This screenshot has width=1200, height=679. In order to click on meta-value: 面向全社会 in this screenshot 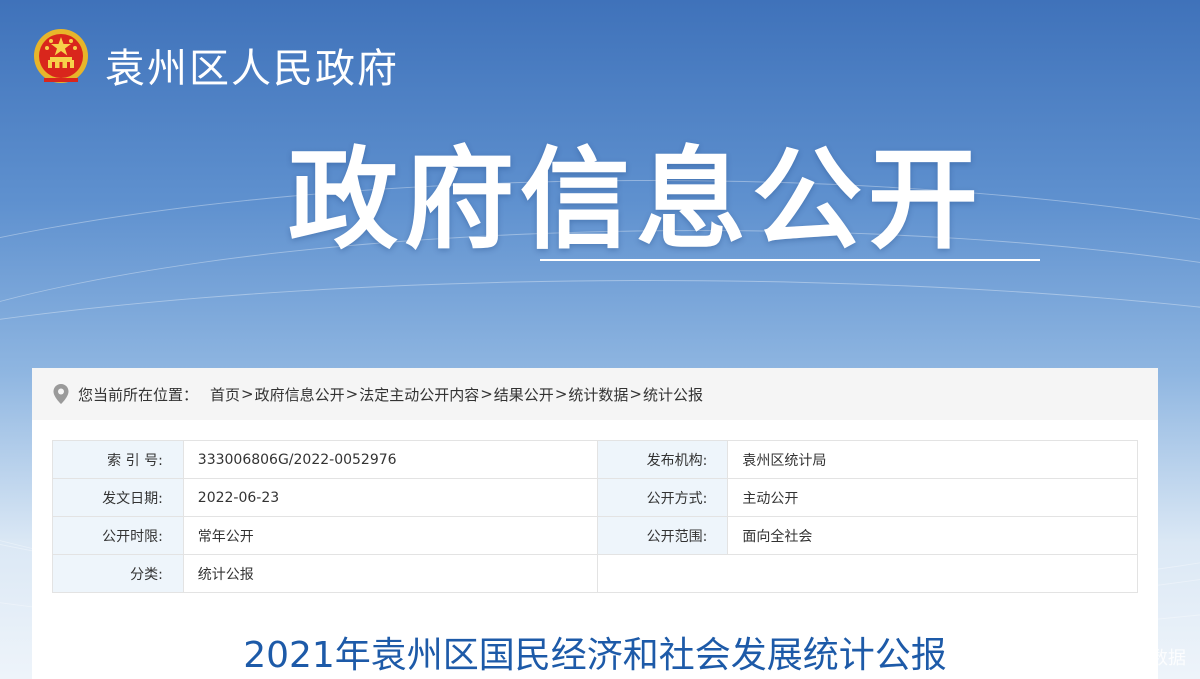, I will do `click(932, 535)`.